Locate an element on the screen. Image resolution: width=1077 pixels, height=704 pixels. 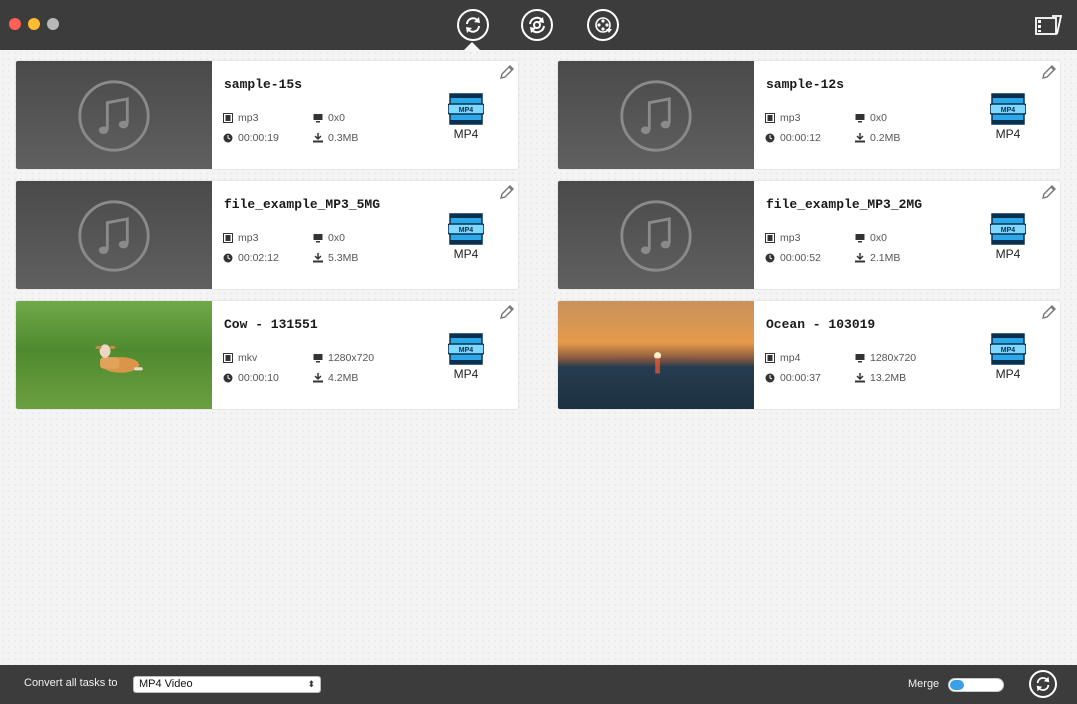
bottom-bar: Convert all tasks to MP4 Video ⬍ Merge is located at coordinates (538, 684).